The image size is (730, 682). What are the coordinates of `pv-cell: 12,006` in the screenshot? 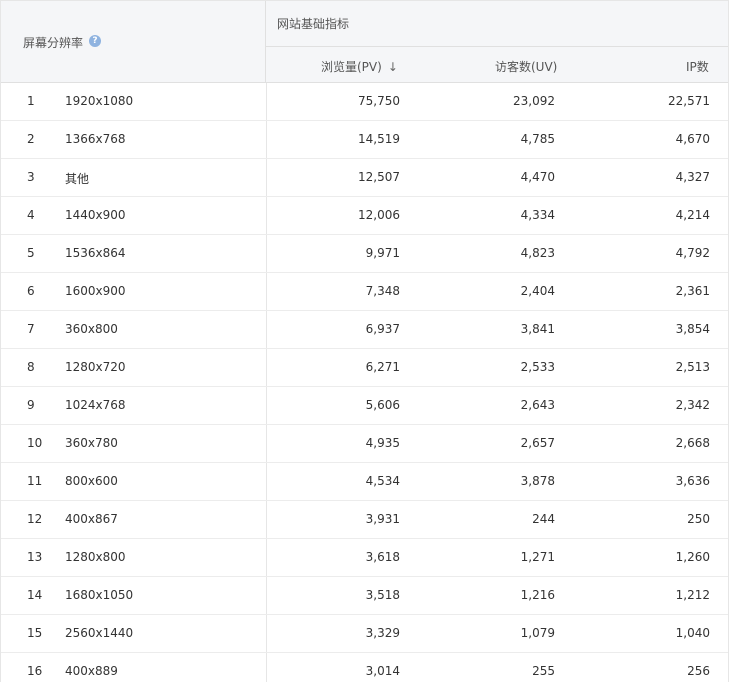 It's located at (379, 215).